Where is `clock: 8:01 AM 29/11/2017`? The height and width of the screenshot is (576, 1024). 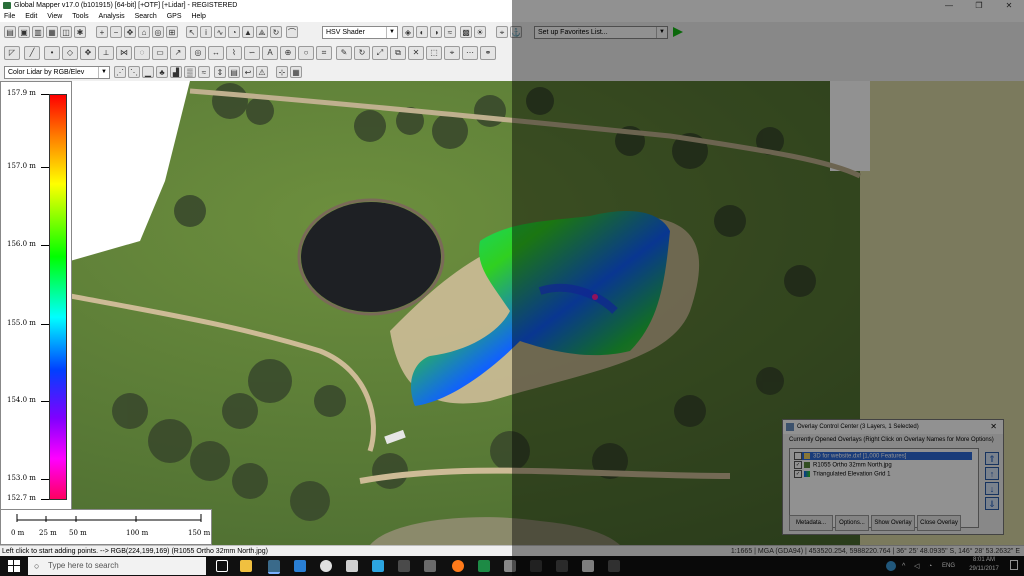 clock: 8:01 AM 29/11/2017 is located at coordinates (984, 565).